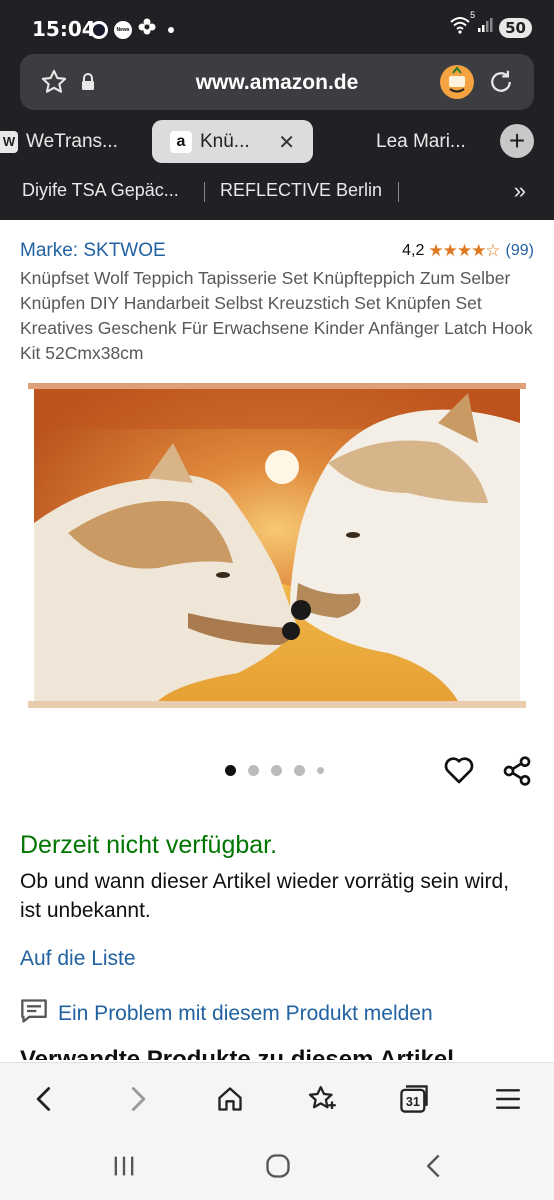 The image size is (554, 1200). I want to click on system-navigation-bar, so click(277, 1166).